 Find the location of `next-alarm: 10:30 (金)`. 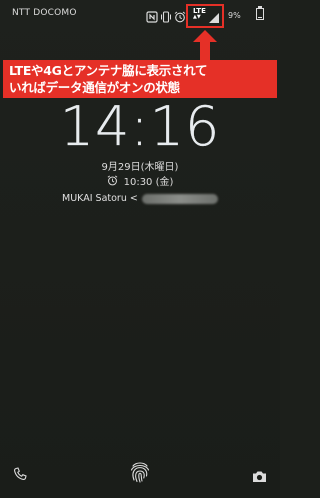

next-alarm: 10:30 (金) is located at coordinates (140, 180).